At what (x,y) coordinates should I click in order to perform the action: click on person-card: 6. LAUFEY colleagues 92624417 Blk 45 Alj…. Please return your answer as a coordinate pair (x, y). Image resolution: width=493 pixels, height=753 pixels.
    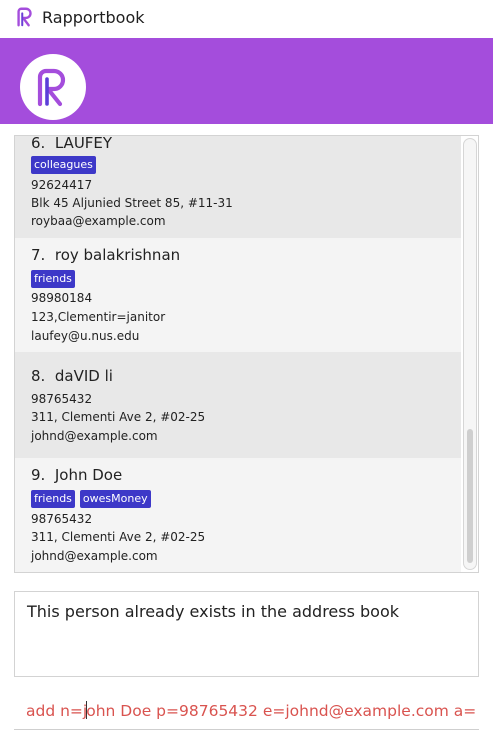
    Looking at the image, I should click on (238, 187).